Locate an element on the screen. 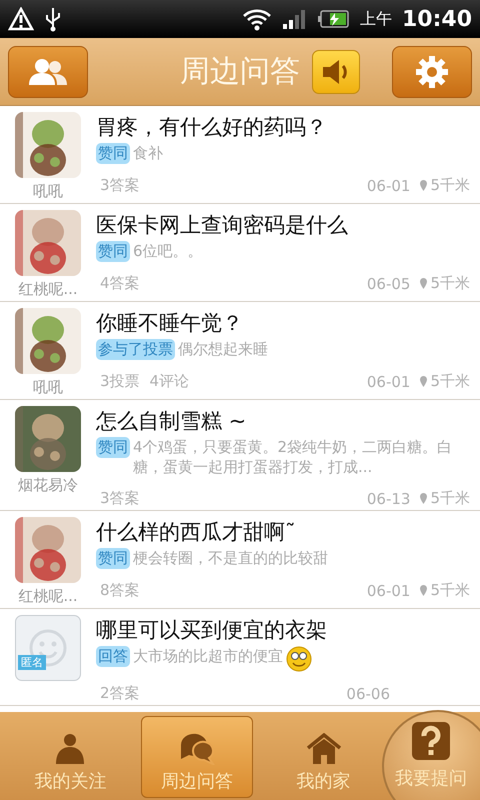  clock-time: 10:40 is located at coordinates (437, 19).